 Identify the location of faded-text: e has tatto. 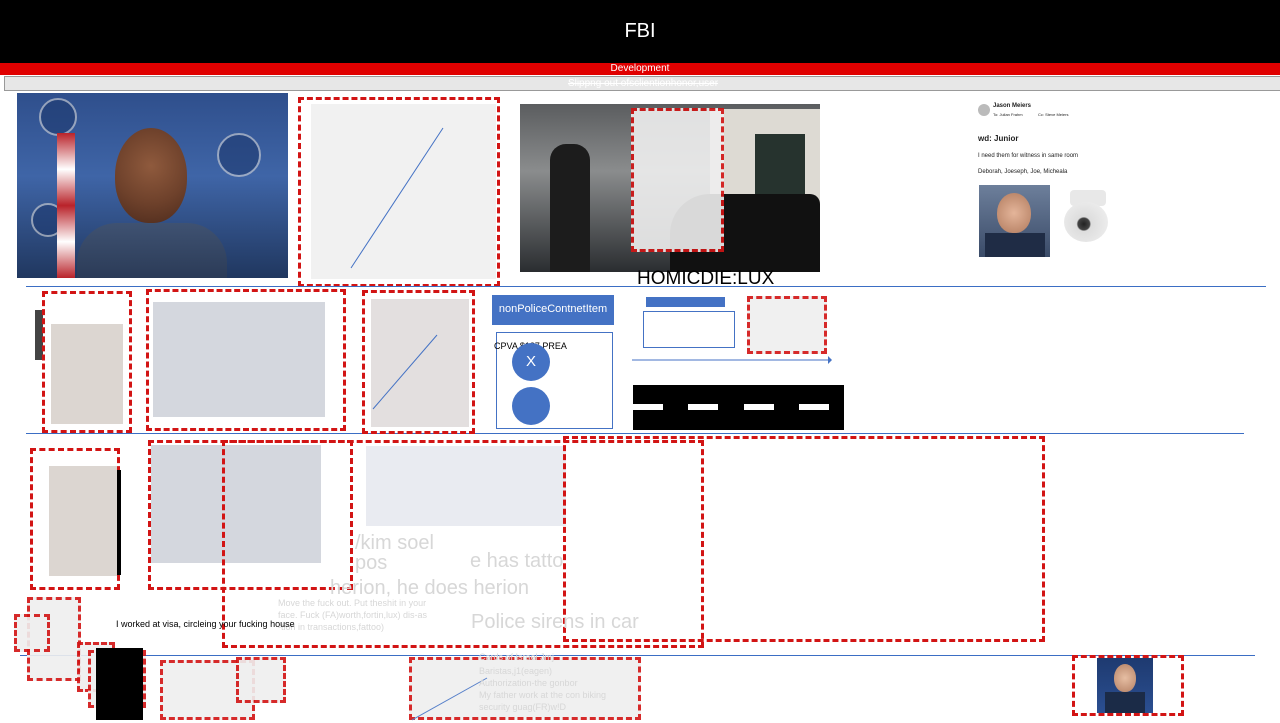
(517, 561).